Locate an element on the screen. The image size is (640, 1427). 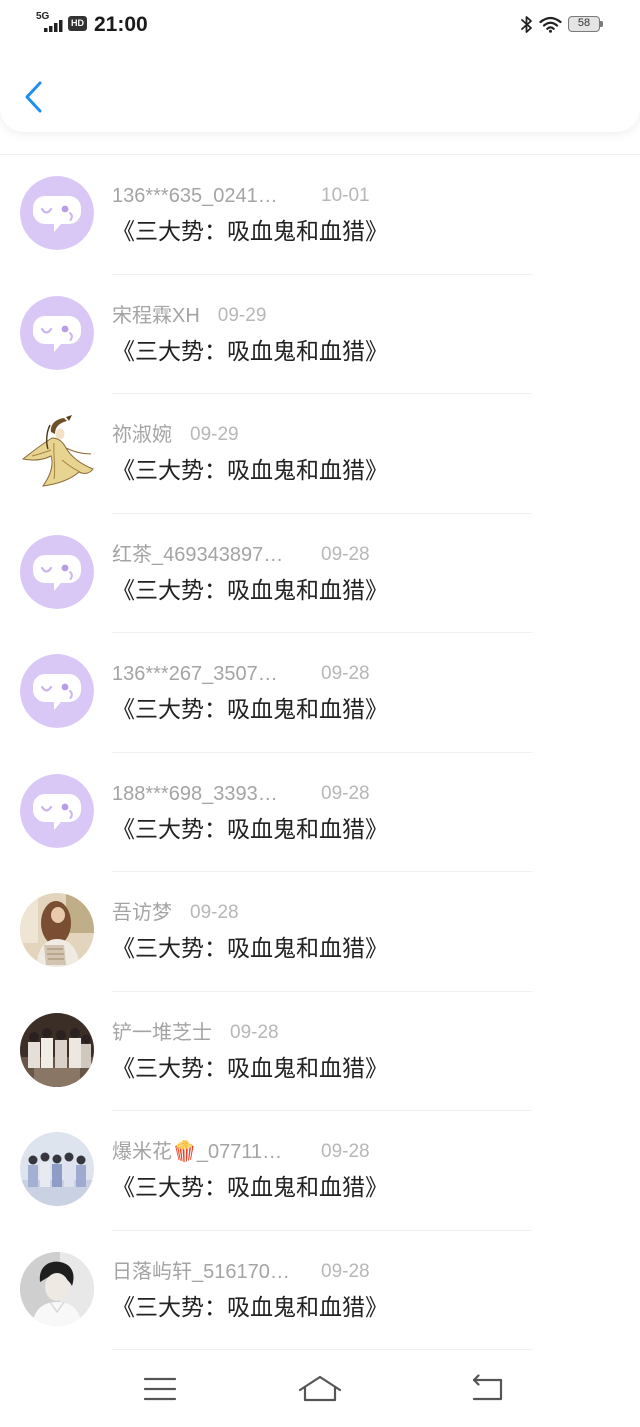
user-name: 吾访梦 is located at coordinates (142, 913).